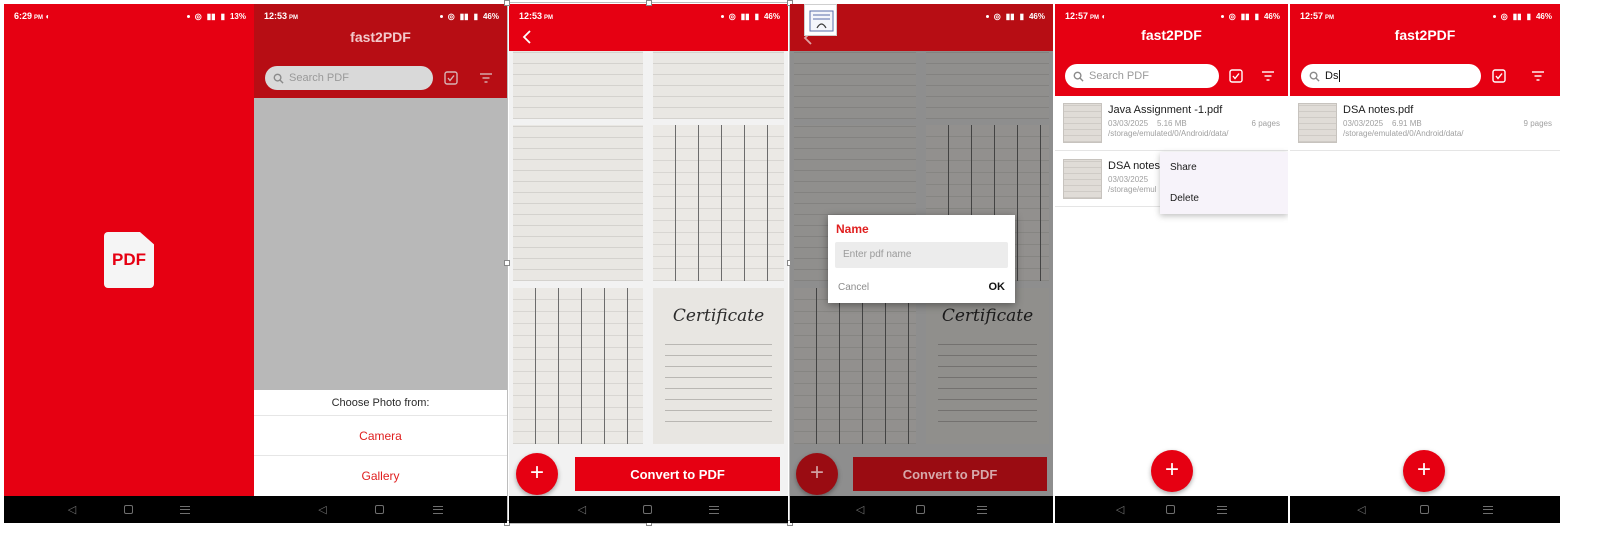  I want to click on gallery-option: Gallery, so click(380, 476).